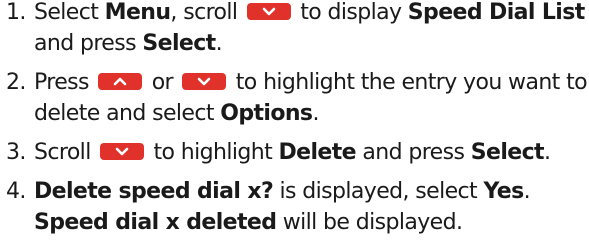  Describe the element at coordinates (16, 152) in the screenshot. I see `step-number: 3.` at that location.